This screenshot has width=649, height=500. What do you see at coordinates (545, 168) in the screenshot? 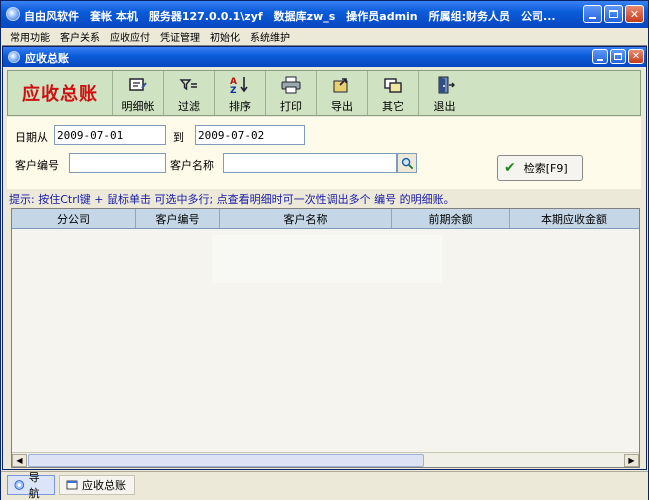
I see `search-f9-label: 检索[F9]` at bounding box center [545, 168].